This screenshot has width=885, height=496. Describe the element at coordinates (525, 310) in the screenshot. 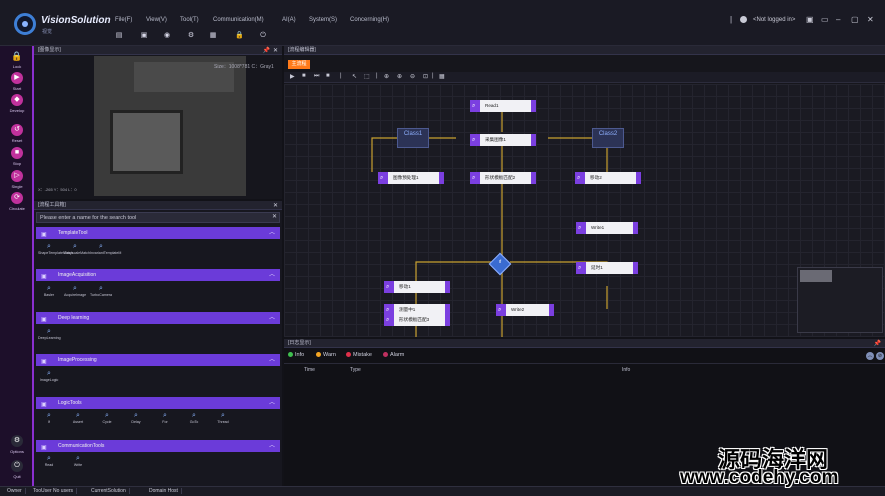

I see `flow-node-write2: ⌕ Write2` at that location.